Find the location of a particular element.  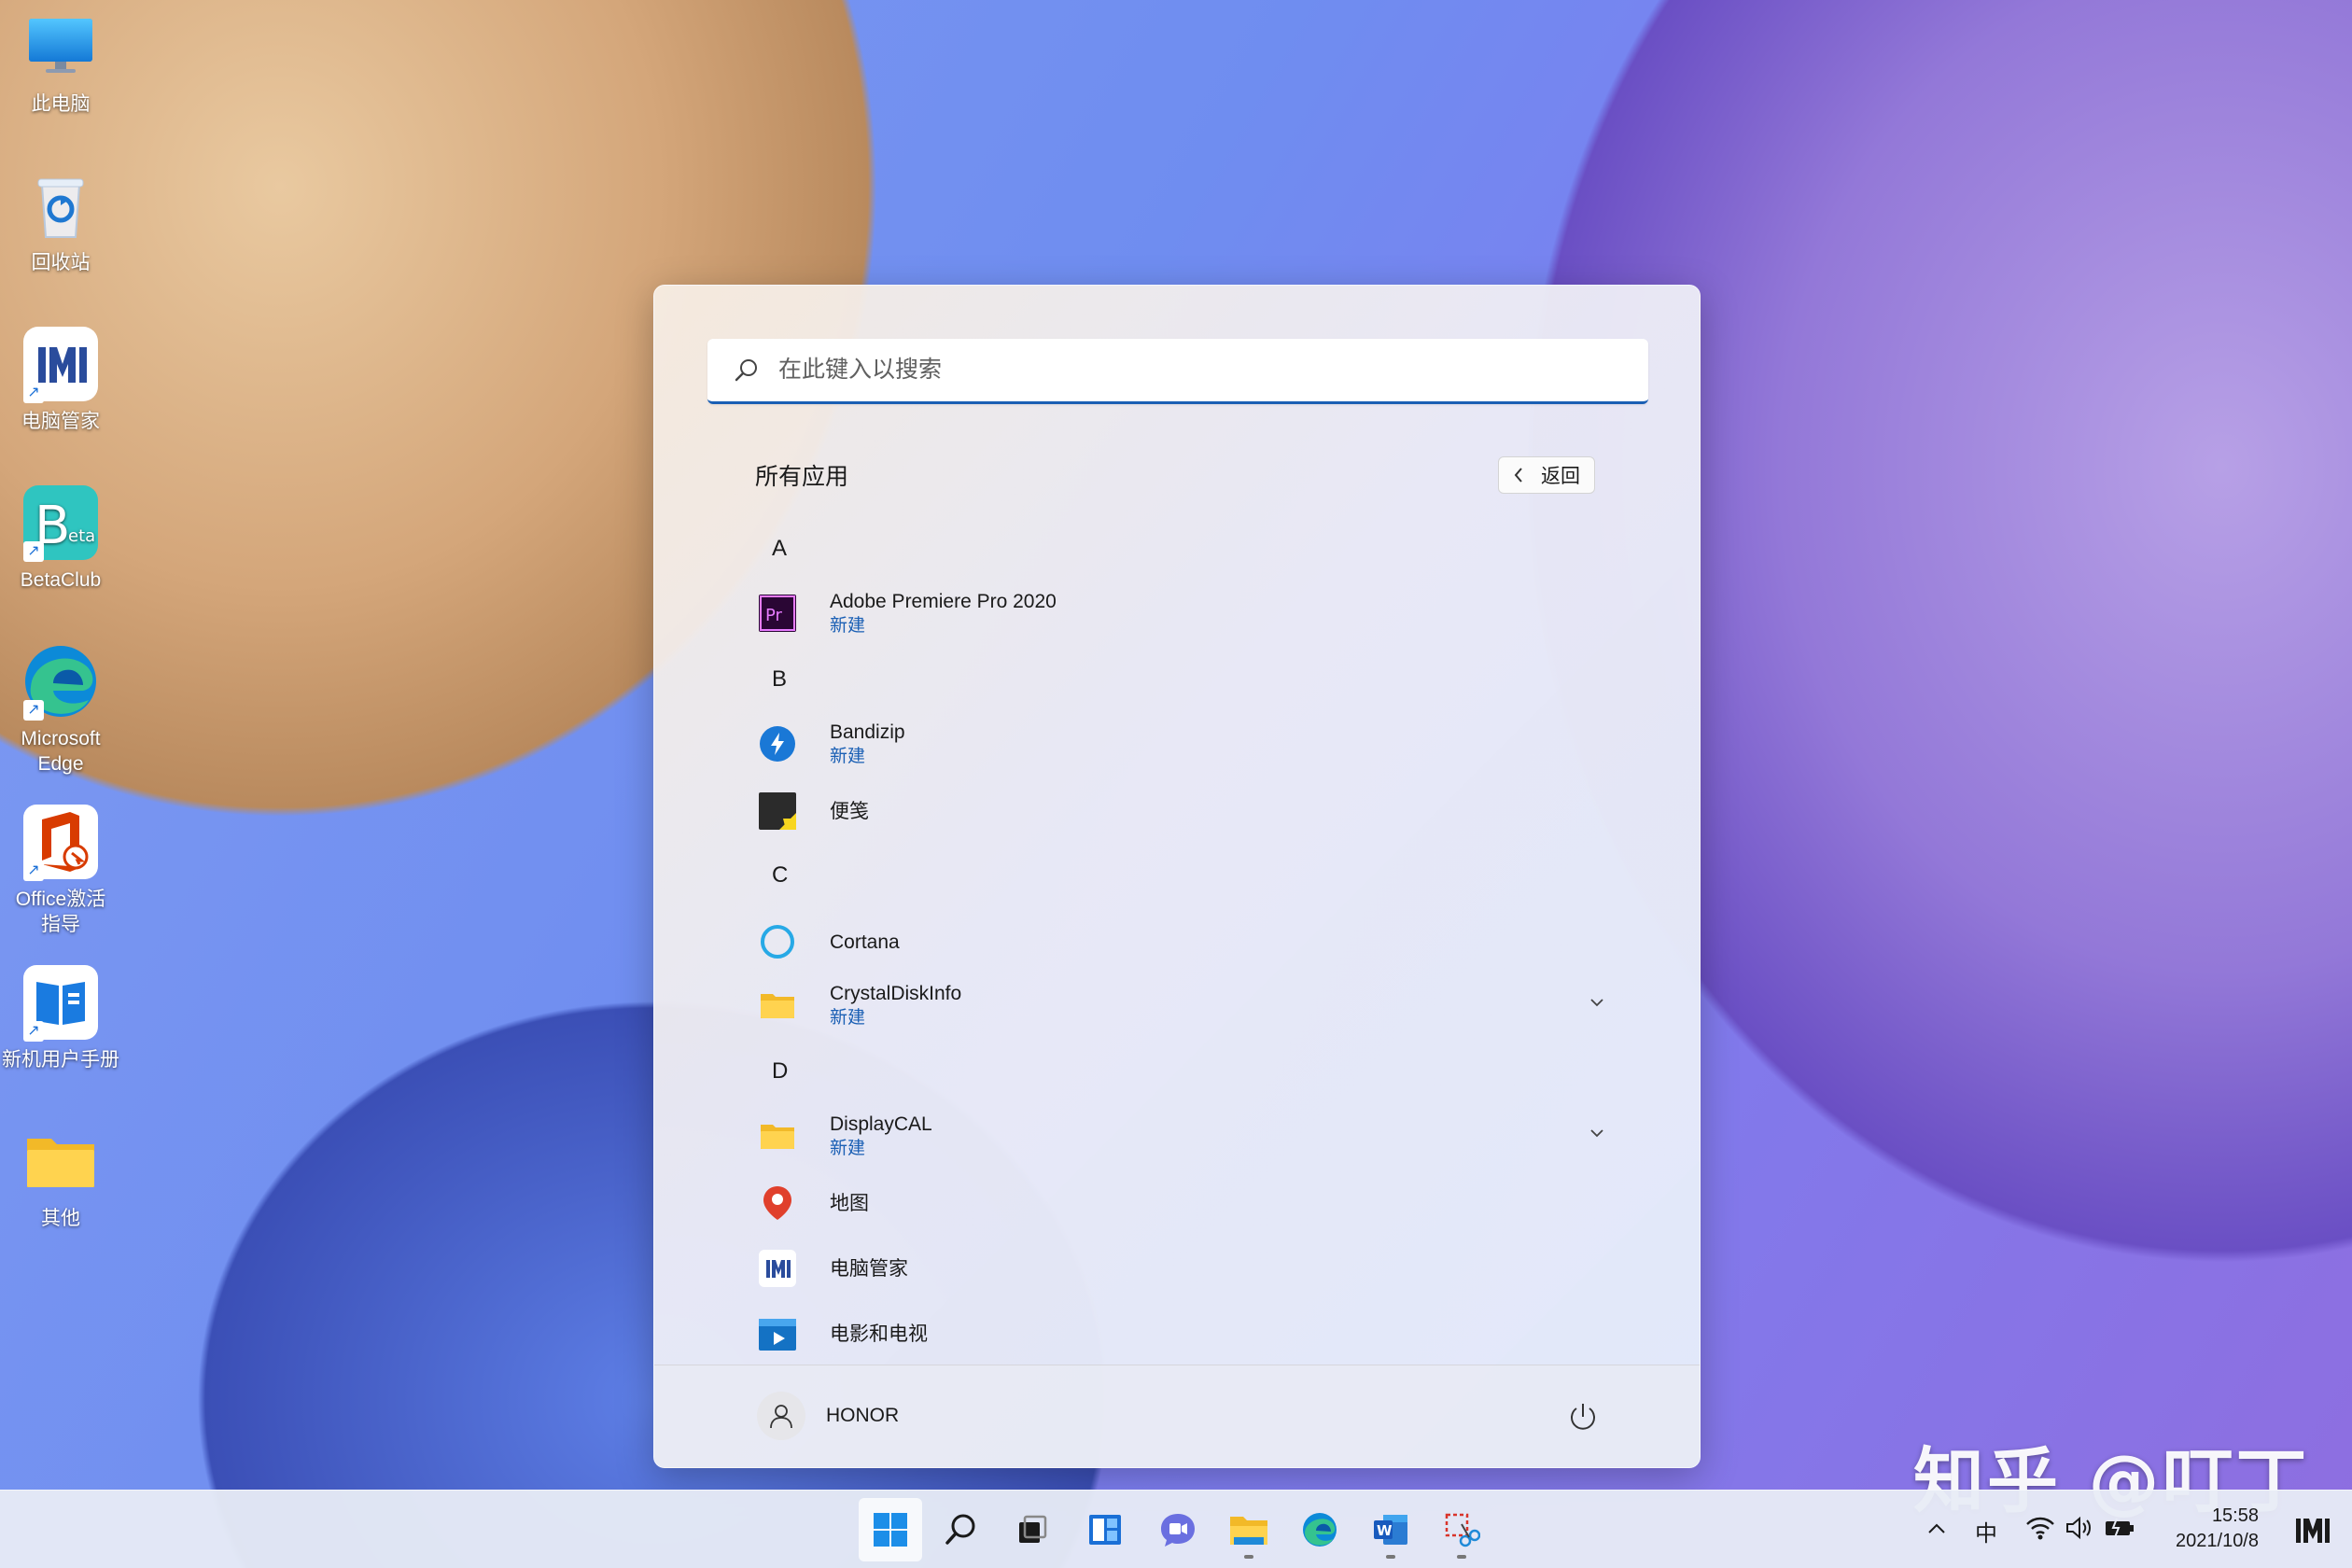

app-item-cortana: Cortana is located at coordinates (1177, 942).